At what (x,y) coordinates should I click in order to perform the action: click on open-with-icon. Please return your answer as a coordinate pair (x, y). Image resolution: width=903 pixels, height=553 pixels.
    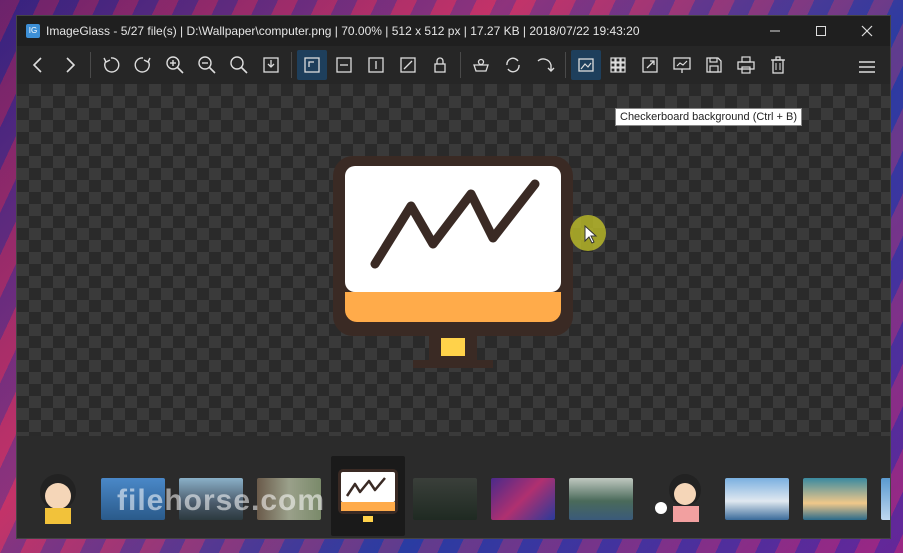
    Looking at the image, I should click on (481, 65).